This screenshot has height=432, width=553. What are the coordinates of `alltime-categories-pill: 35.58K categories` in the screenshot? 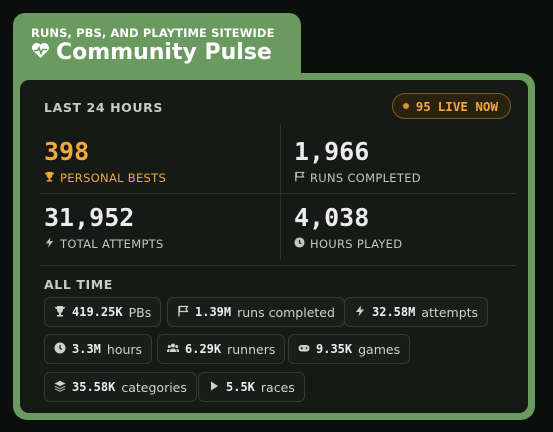 It's located at (120, 387).